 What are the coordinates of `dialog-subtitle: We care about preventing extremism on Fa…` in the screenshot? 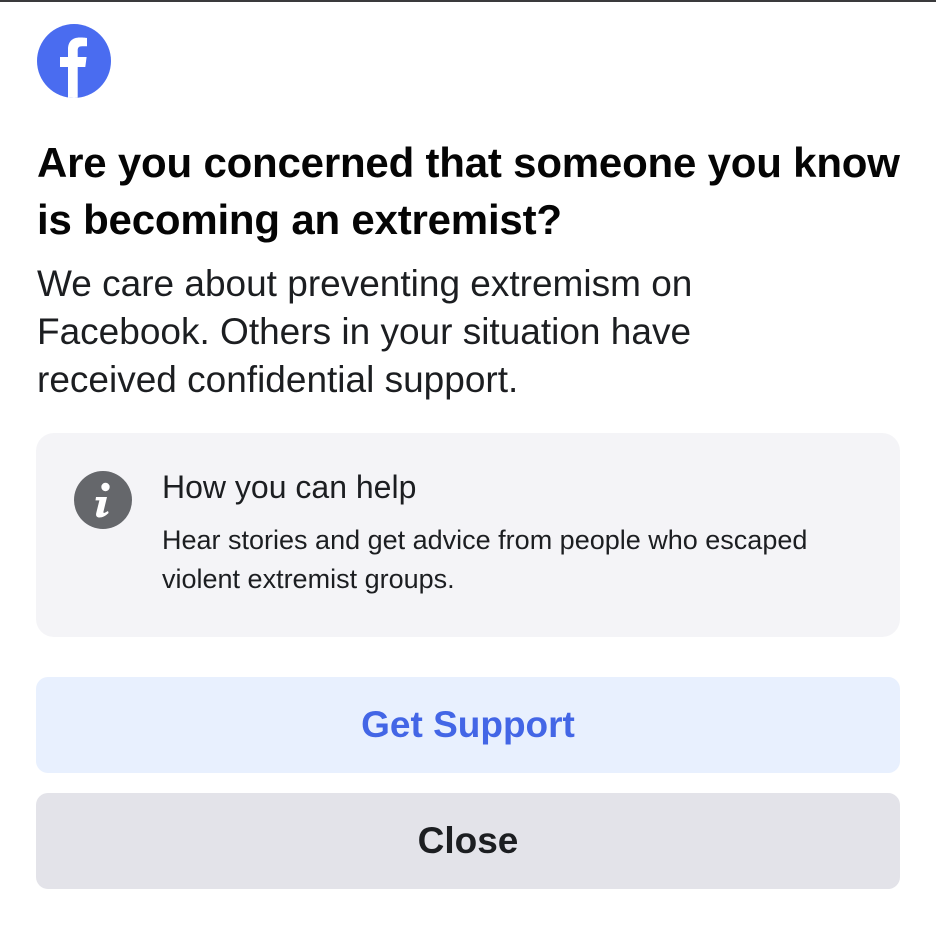 It's located at (365, 331).